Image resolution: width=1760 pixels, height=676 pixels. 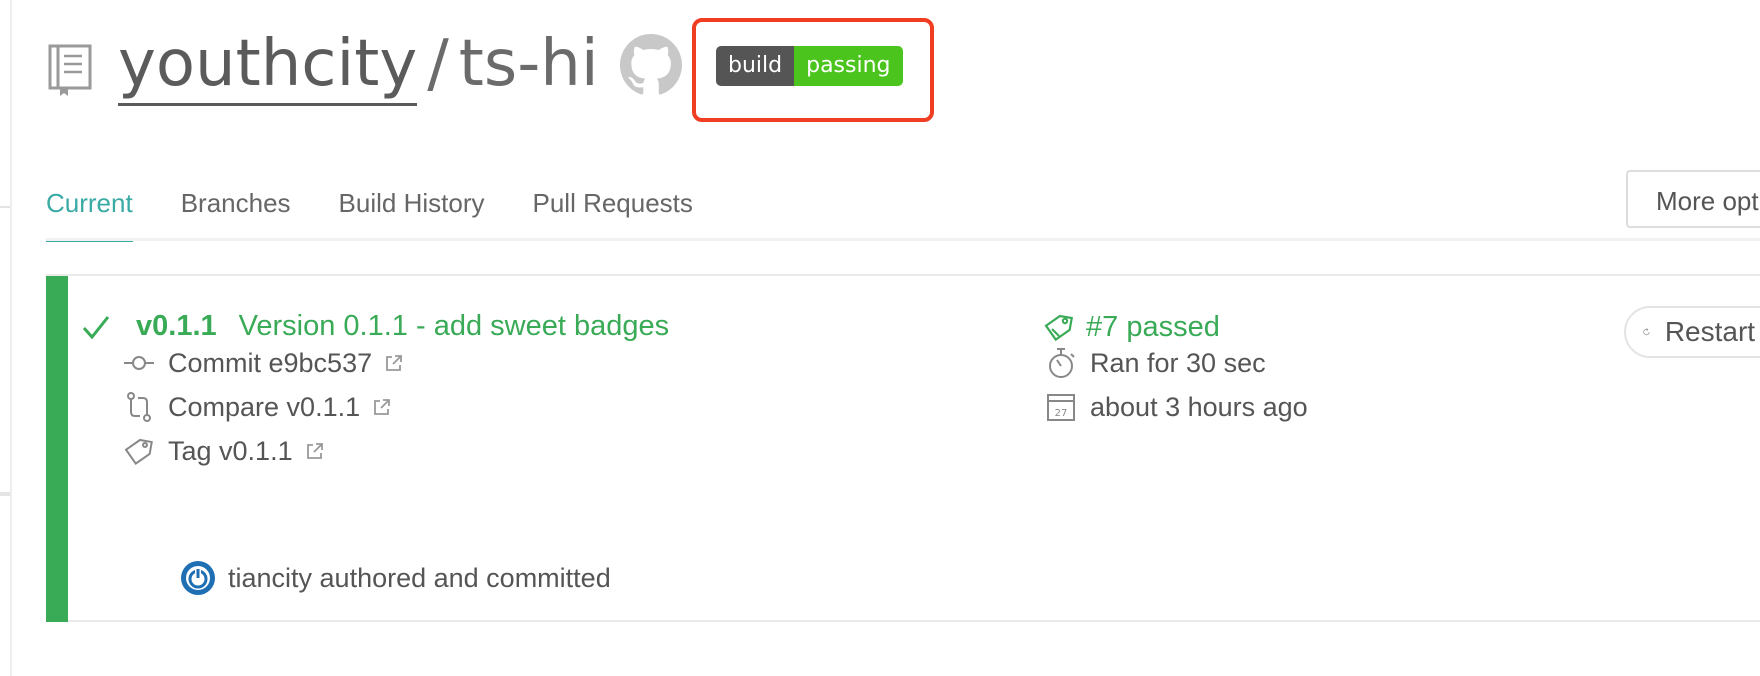 I want to click on avatar, so click(x=198, y=578).